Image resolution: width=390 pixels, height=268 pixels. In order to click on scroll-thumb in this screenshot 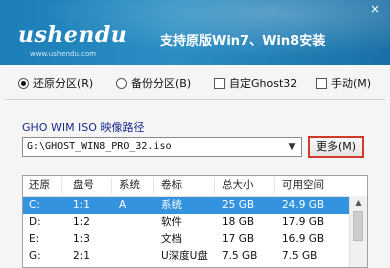, I will do `click(358, 226)`.